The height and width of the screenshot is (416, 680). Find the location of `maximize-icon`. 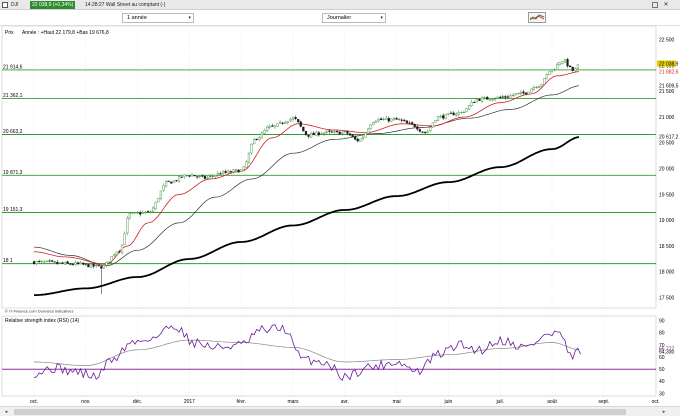

maximize-icon is located at coordinates (655, 5).